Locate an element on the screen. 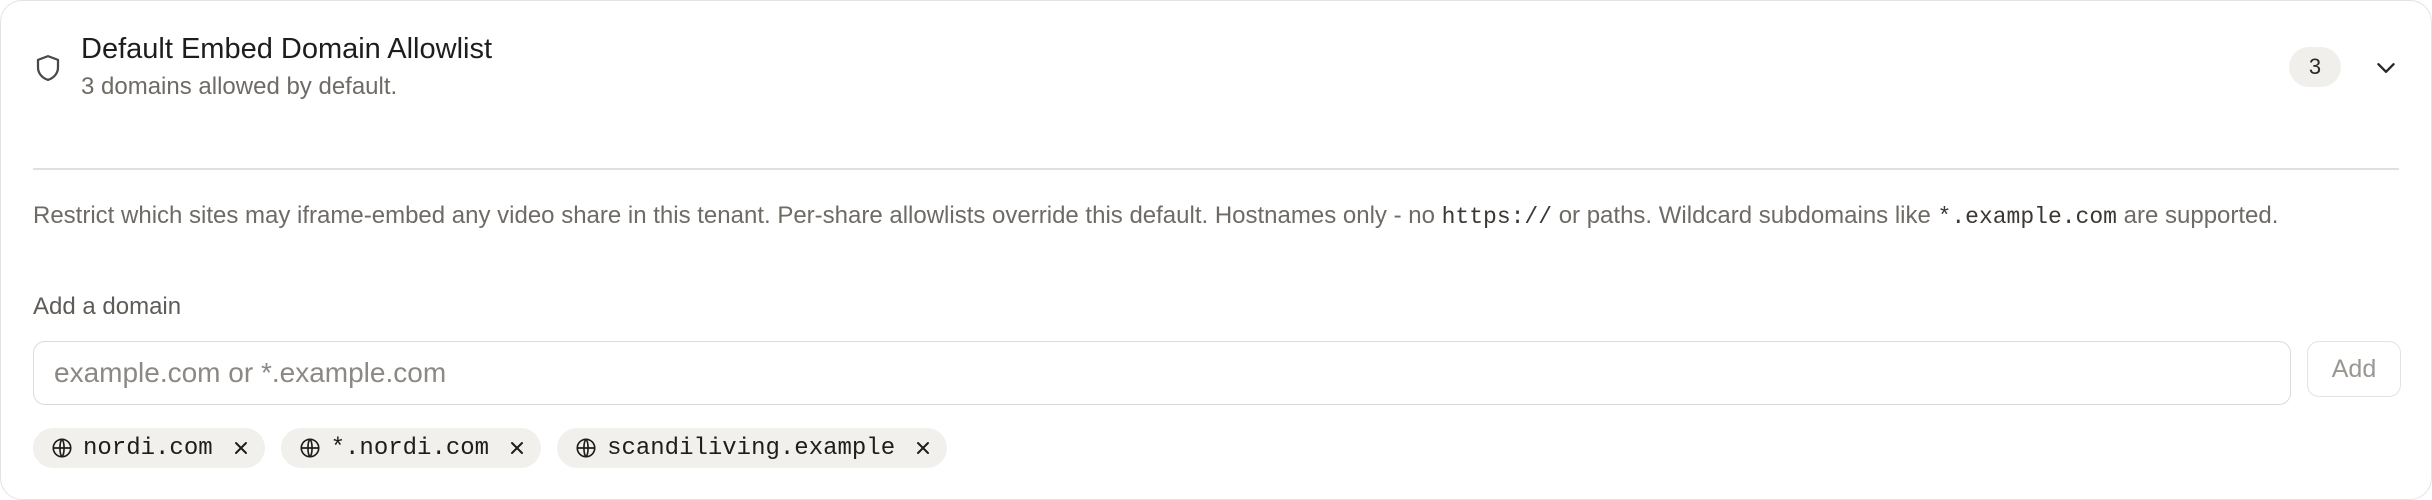 This screenshot has width=2432, height=500. domain-input-wrapper is located at coordinates (1162, 373).